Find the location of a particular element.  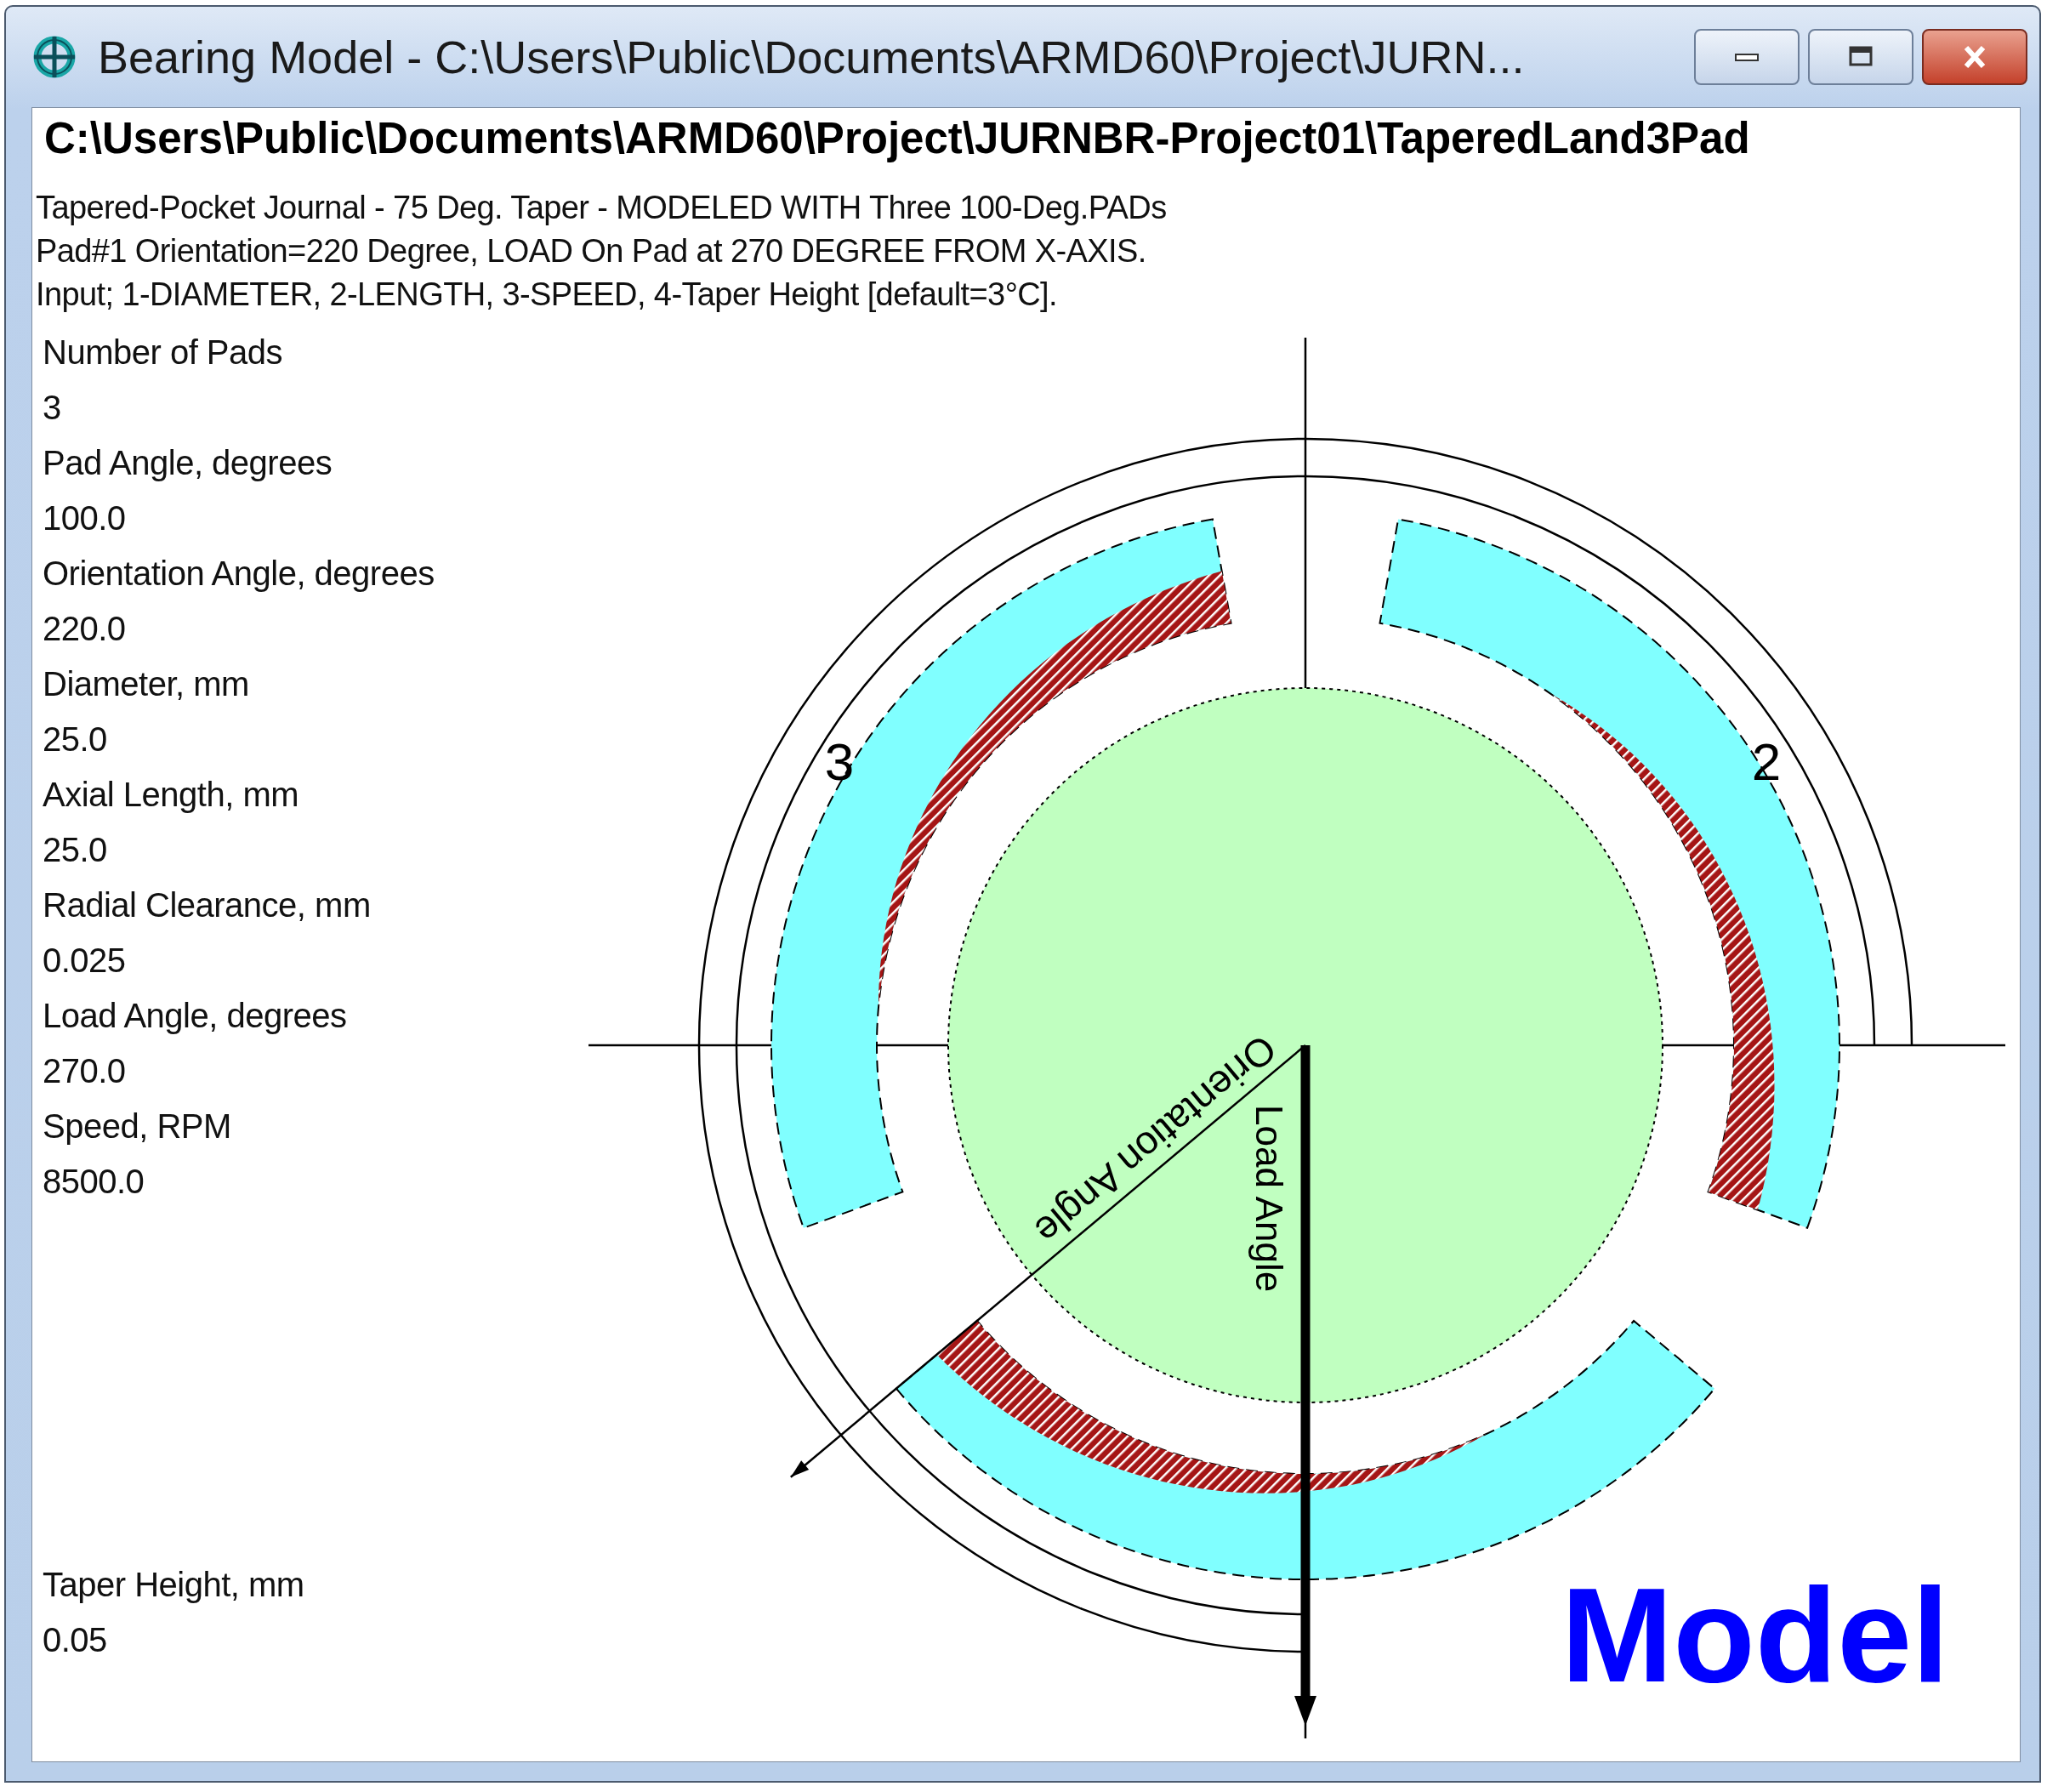

description-line: Pad#1 Orientation=220 Degree, LOAD On Pad at 270 DEGREE FROM X-AXIS. is located at coordinates (591, 251).